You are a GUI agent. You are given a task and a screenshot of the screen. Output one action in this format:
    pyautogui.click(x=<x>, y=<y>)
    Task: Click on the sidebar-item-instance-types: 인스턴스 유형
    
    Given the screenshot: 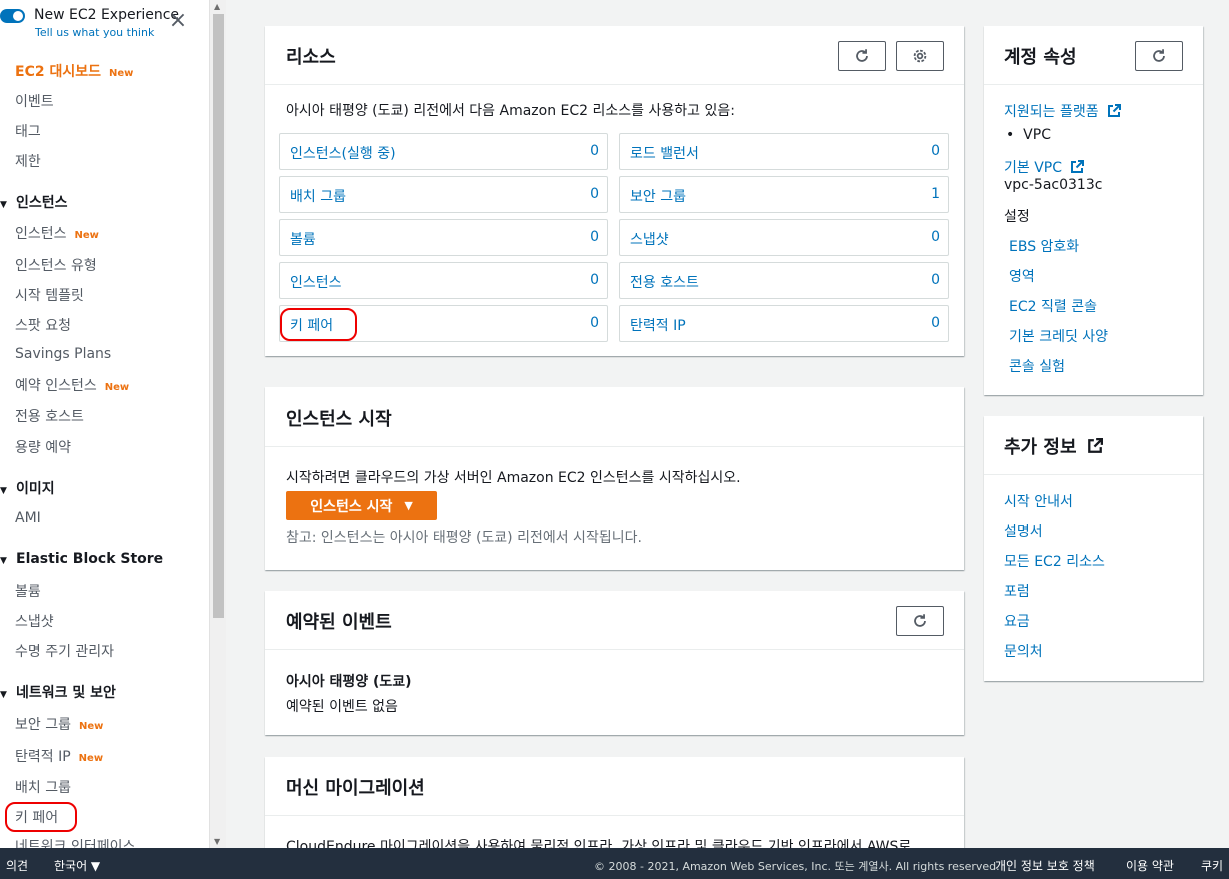 What is the action you would take?
    pyautogui.click(x=56, y=265)
    